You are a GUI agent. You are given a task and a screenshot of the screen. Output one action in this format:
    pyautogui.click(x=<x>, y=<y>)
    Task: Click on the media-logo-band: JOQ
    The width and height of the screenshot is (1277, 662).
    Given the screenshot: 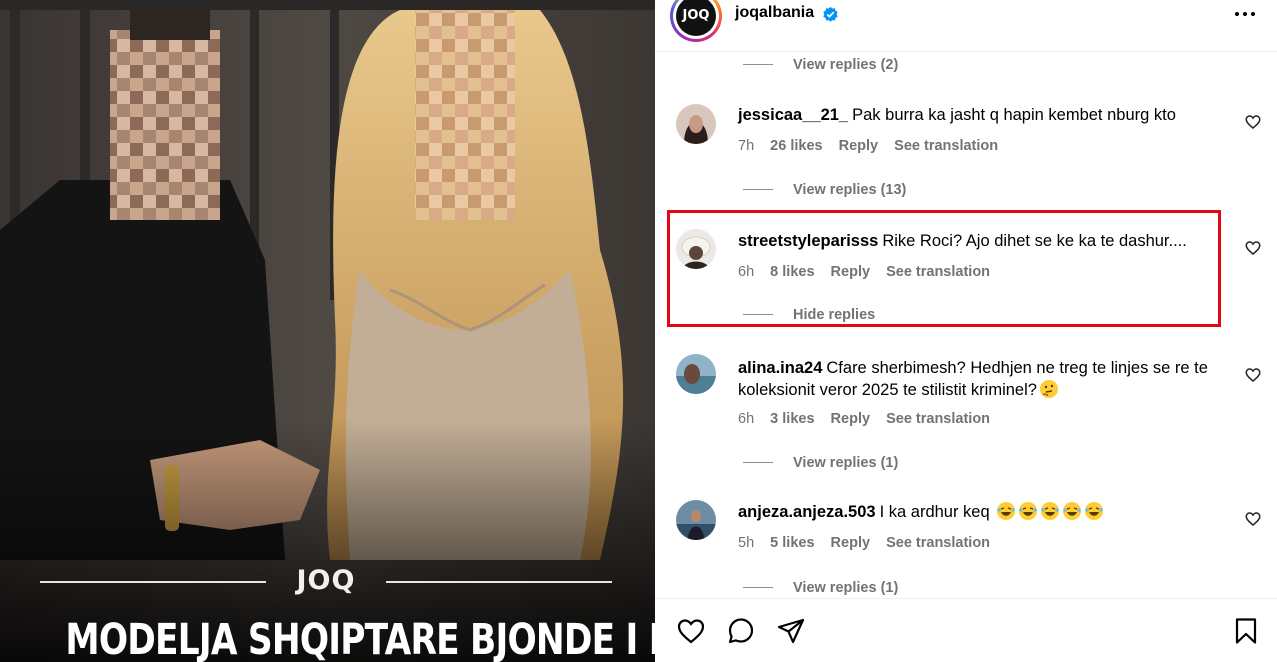 What is the action you would take?
    pyautogui.click(x=327, y=581)
    